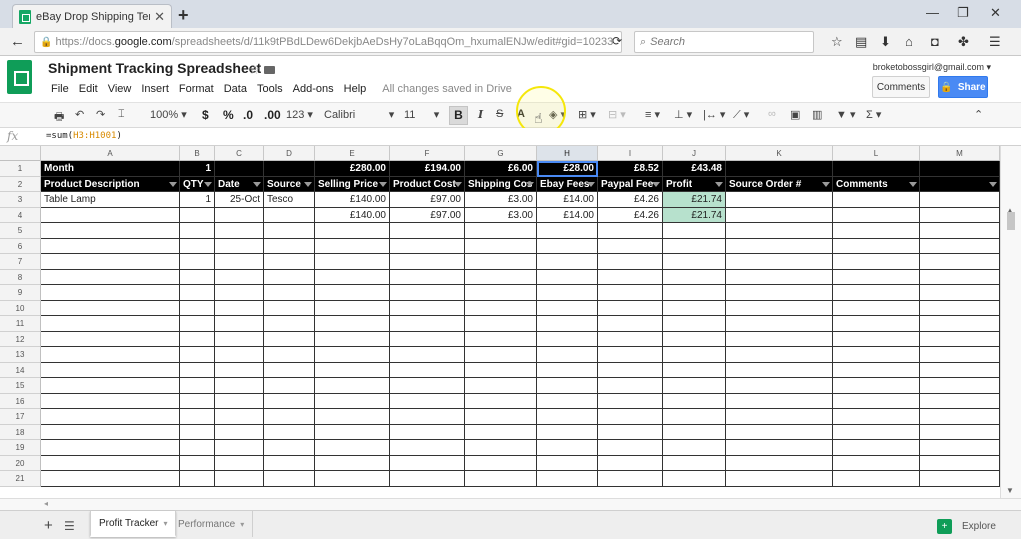  I want to click on functions-icon: Σ ▾, so click(873, 114).